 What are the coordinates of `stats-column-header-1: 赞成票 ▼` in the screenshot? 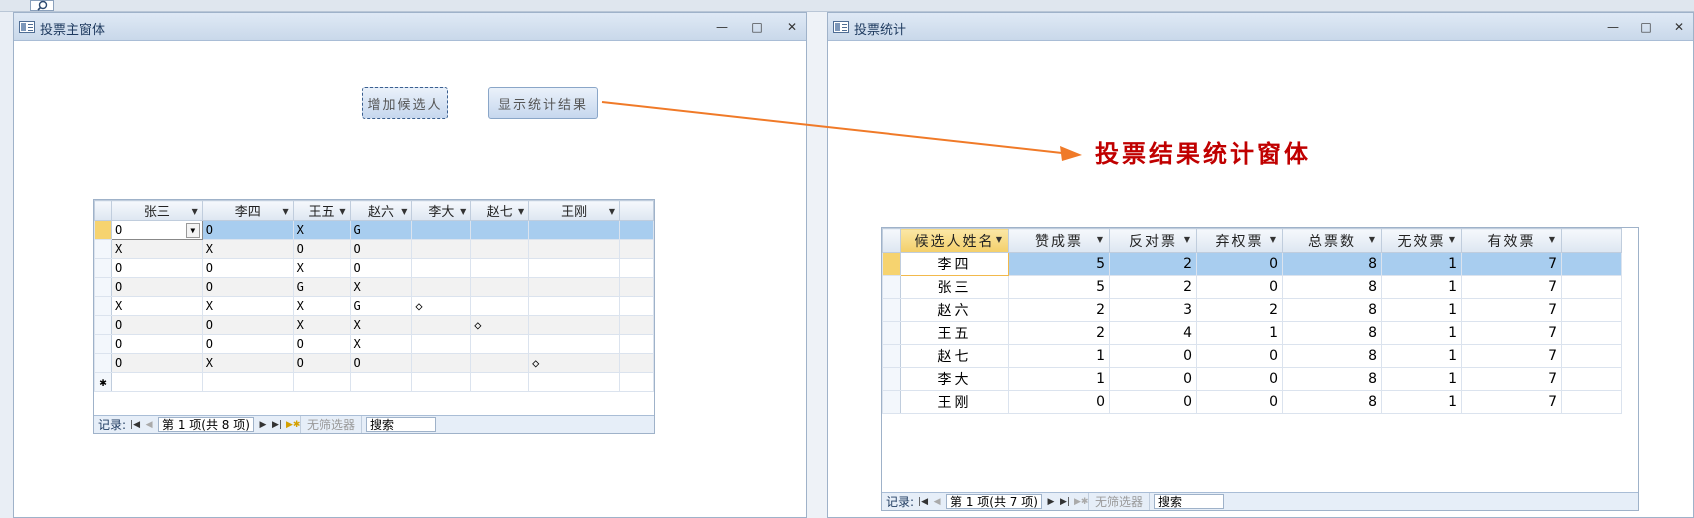 It's located at (1059, 240).